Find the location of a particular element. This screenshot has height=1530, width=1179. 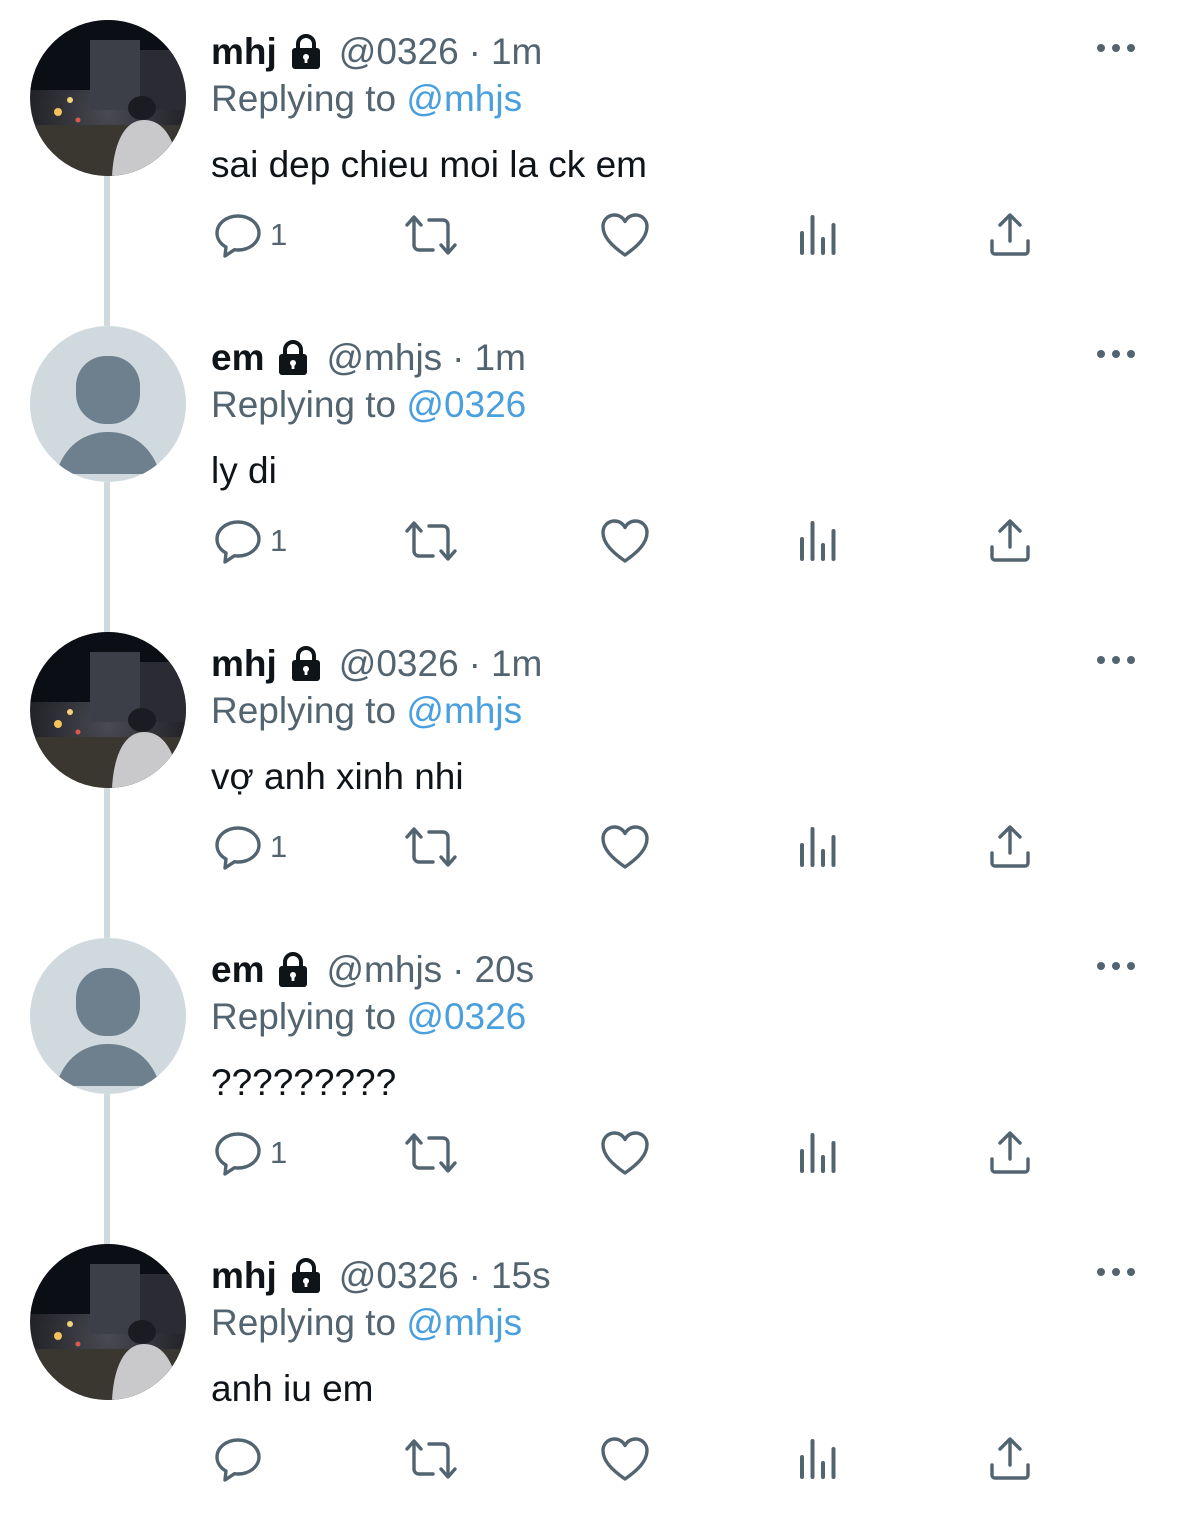

timestamp: 20s is located at coordinates (505, 970).